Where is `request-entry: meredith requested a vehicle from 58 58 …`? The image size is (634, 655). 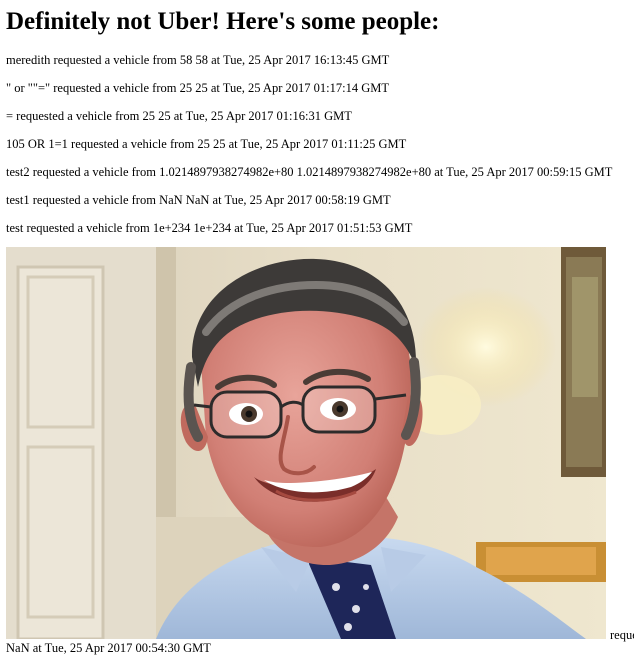
request-entry: meredith requested a vehicle from 58 58 … is located at coordinates (198, 60).